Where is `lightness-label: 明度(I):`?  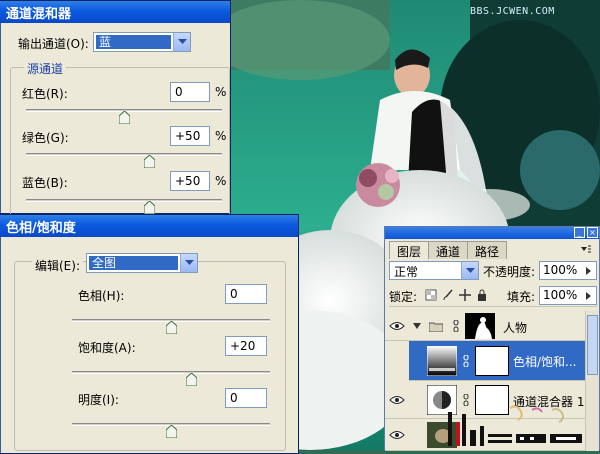 lightness-label: 明度(I): is located at coordinates (98, 400).